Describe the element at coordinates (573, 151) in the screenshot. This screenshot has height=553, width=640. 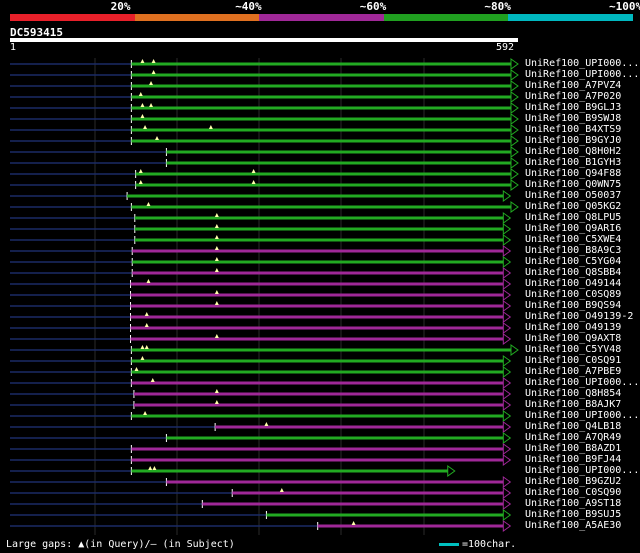
I see `hit-label-link: UniRef100_Q8H0H2` at that location.